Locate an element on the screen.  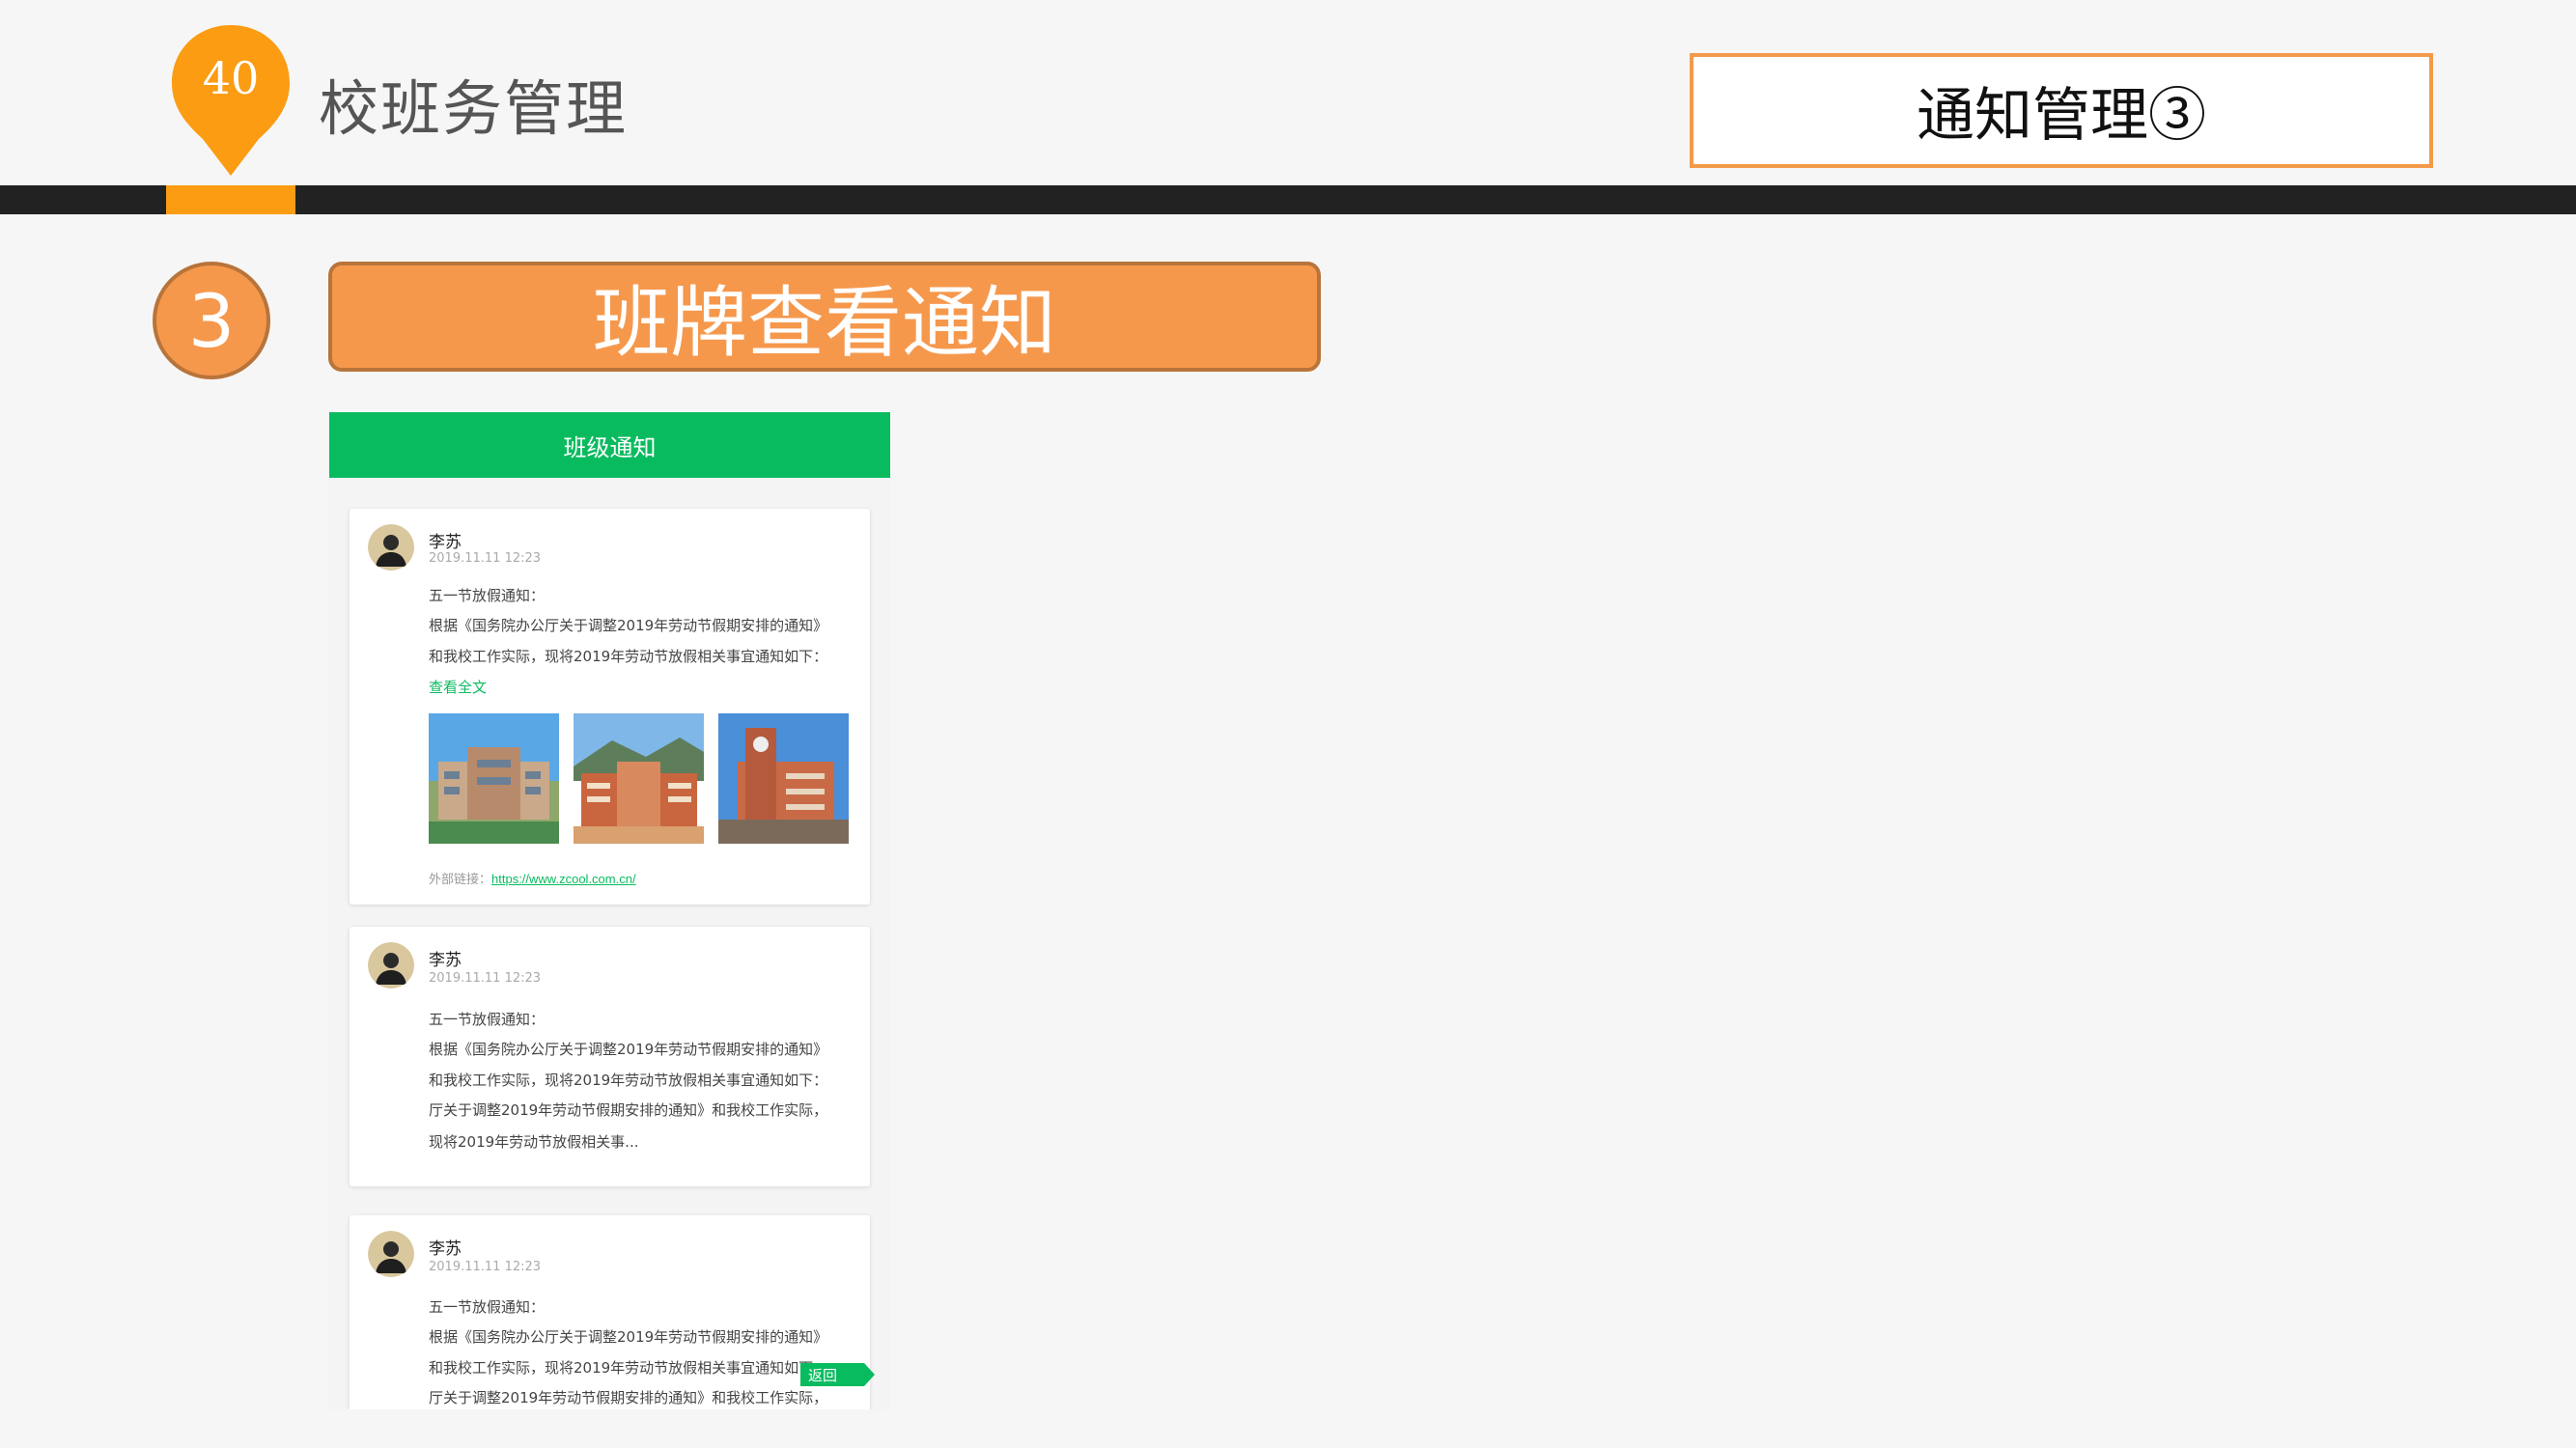
phone-header: 班级通知 is located at coordinates (610, 445).